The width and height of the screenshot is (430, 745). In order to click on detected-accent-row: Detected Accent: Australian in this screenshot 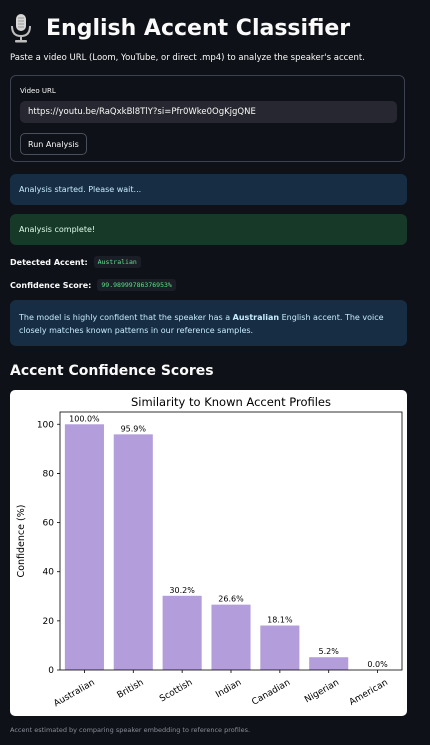, I will do `click(75, 262)`.